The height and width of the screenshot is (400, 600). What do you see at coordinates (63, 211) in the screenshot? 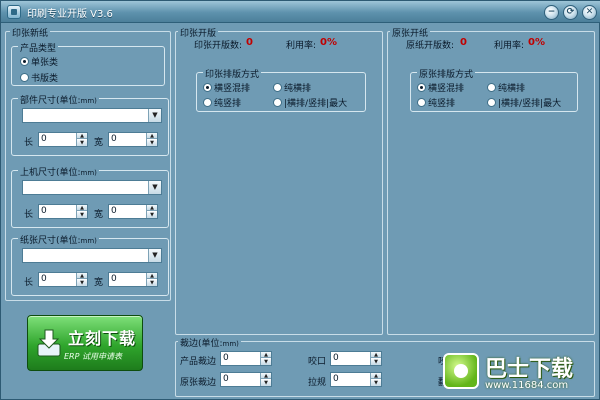
I see `machine-length-input: 0 ▲ ▼` at bounding box center [63, 211].